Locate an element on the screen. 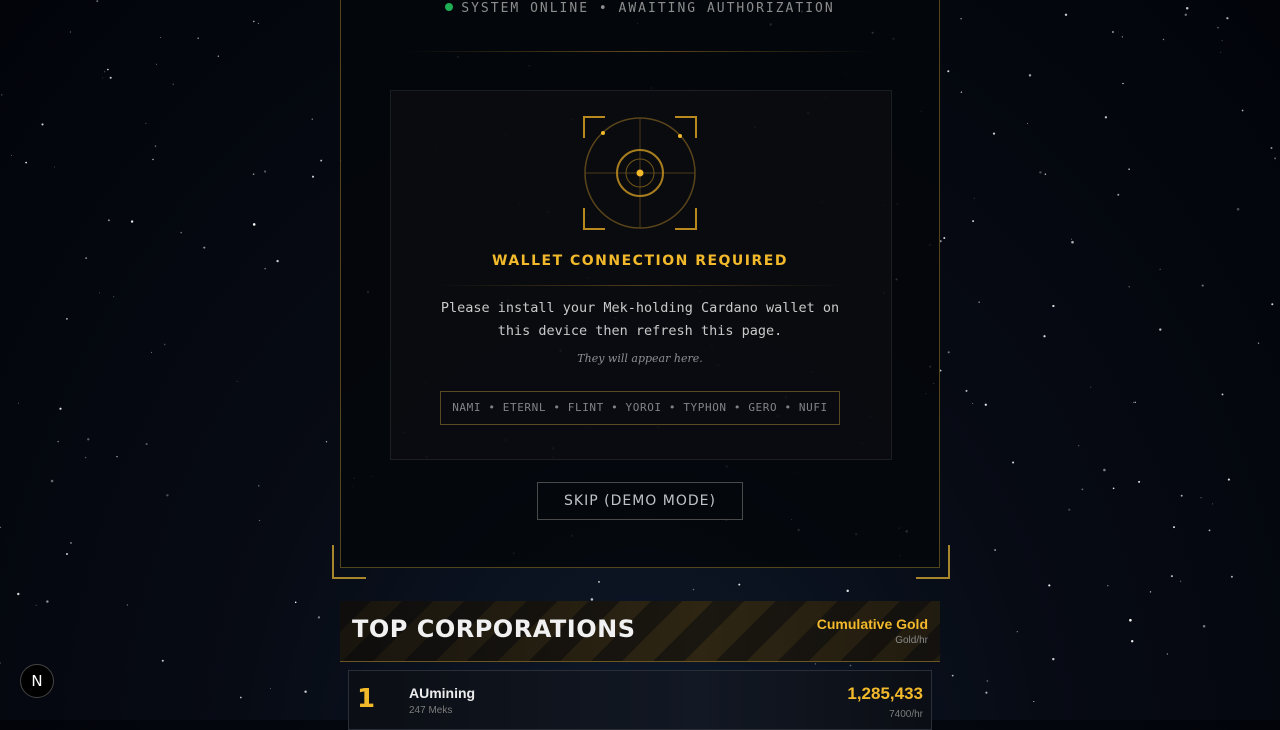 This screenshot has height=730, width=1280. divider is located at coordinates (640, 285).